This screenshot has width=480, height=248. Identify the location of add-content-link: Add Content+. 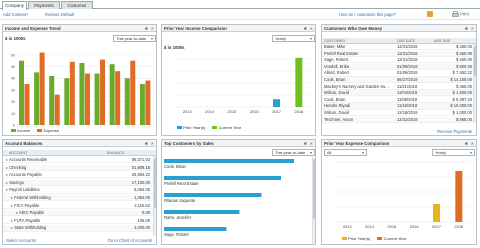
(16, 14).